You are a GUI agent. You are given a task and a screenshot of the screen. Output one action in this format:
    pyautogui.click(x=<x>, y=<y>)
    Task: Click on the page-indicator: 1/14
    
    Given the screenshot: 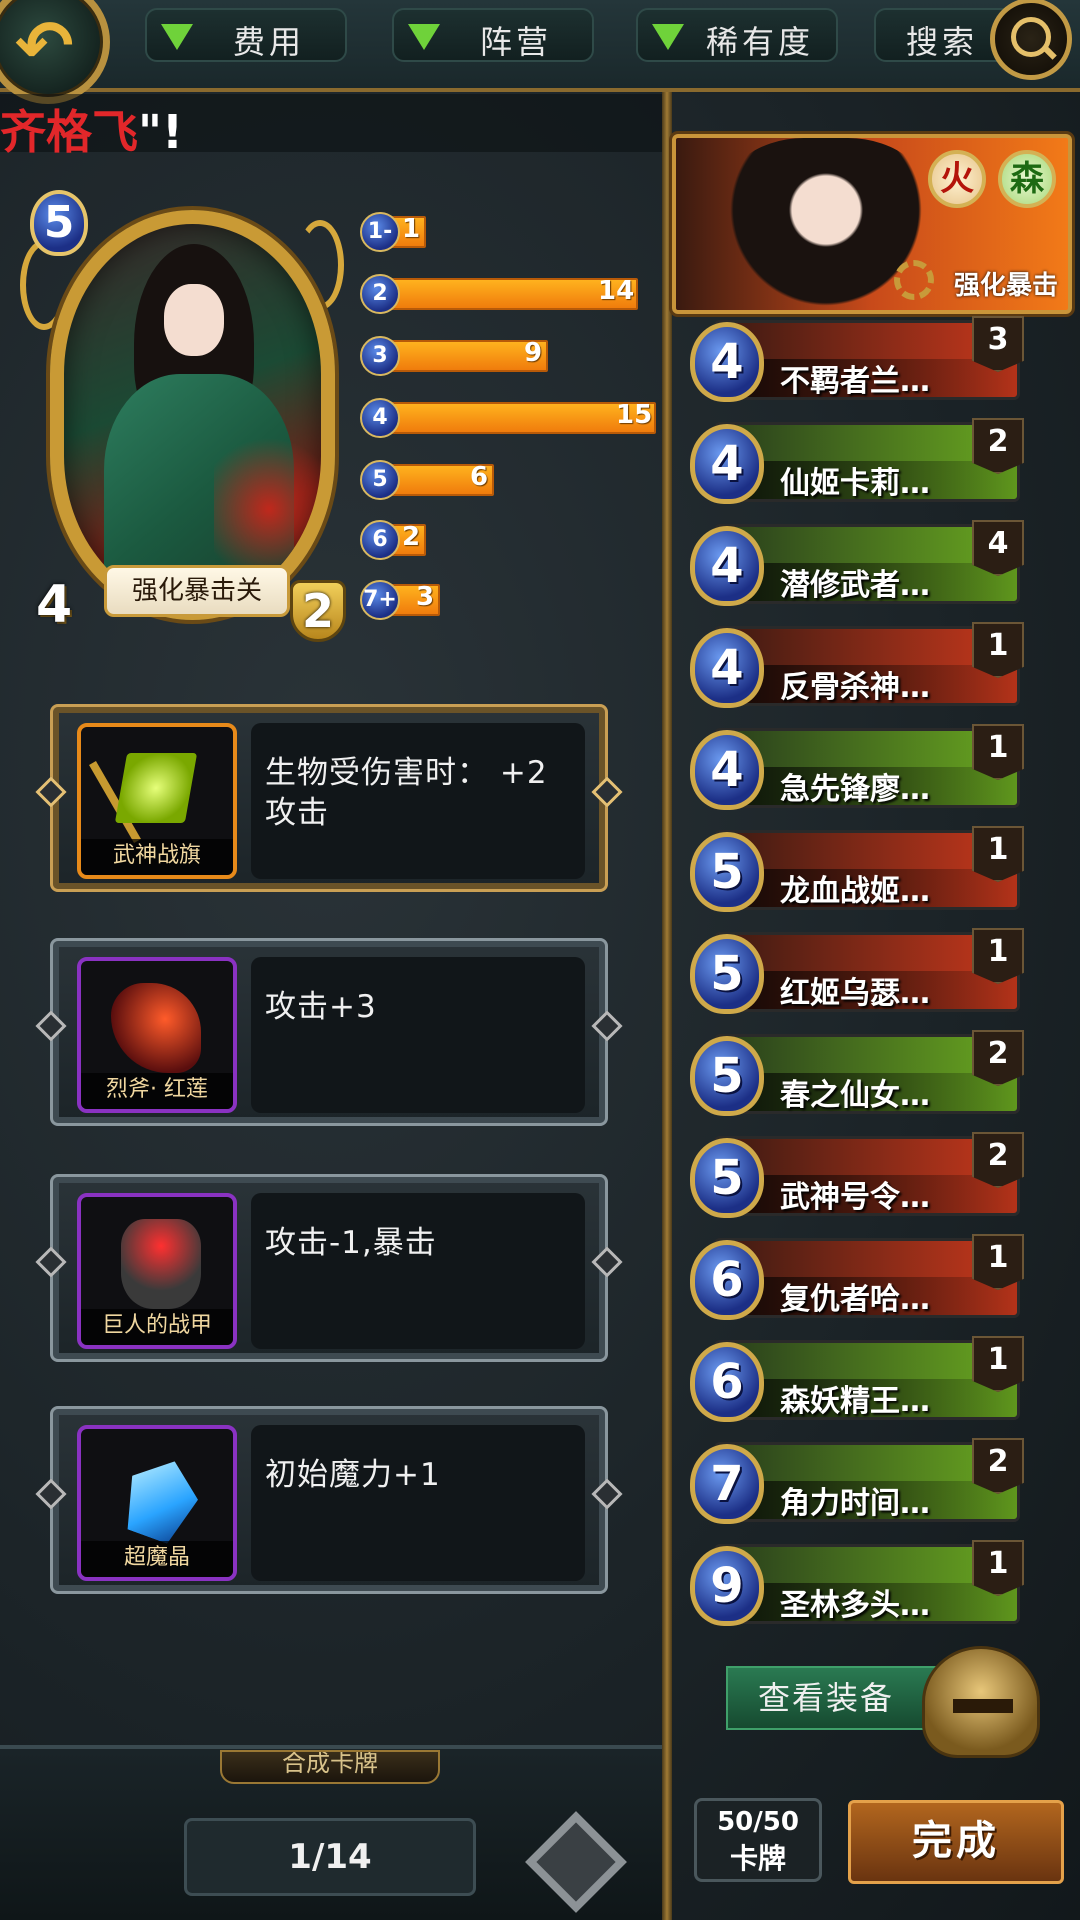 What is the action you would take?
    pyautogui.click(x=330, y=1857)
    